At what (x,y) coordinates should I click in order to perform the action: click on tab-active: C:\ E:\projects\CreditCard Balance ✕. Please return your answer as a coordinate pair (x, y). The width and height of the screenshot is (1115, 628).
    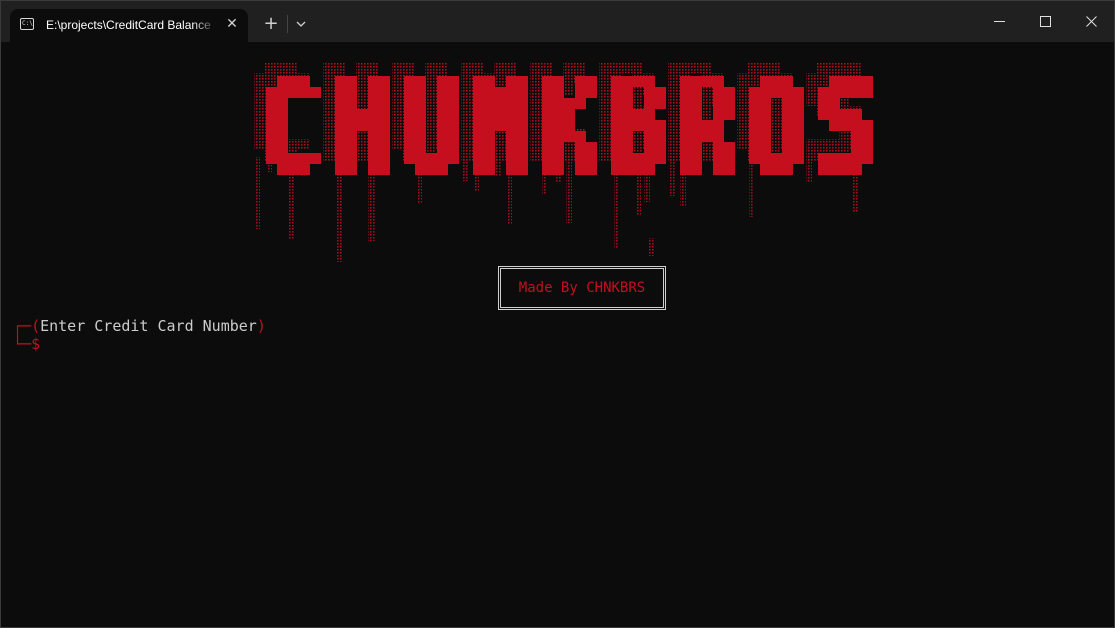
    Looking at the image, I should click on (129, 25).